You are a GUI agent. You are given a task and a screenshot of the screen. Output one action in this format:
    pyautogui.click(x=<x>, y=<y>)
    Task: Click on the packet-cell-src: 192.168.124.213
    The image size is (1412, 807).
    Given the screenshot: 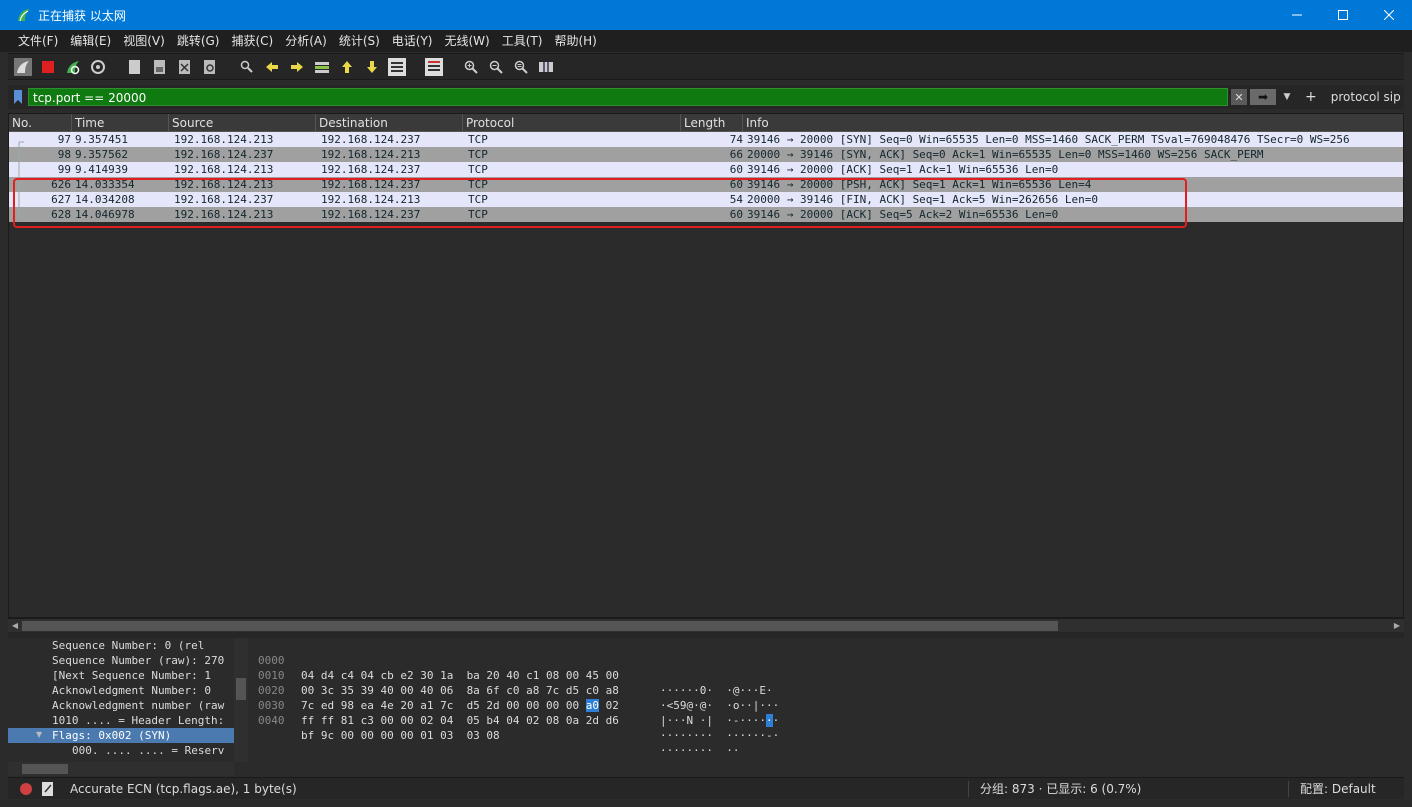 What is the action you would take?
    pyautogui.click(x=224, y=139)
    